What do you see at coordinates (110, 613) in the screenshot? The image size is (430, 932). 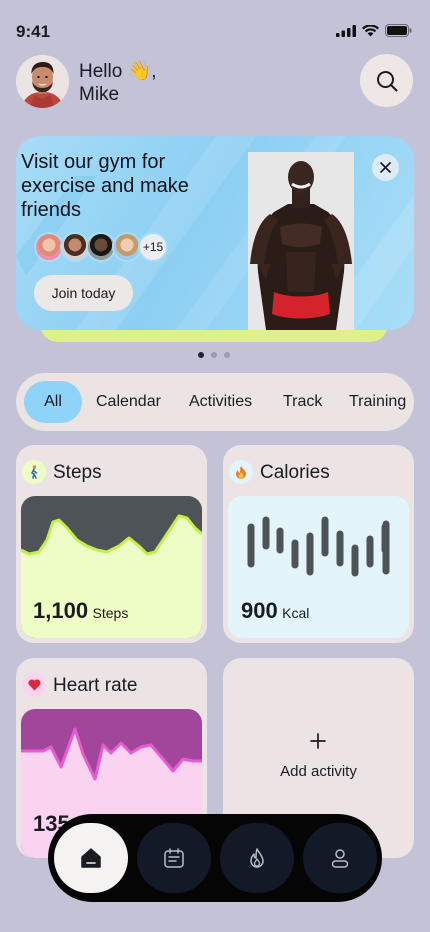 I see `steps-unit: Steps` at bounding box center [110, 613].